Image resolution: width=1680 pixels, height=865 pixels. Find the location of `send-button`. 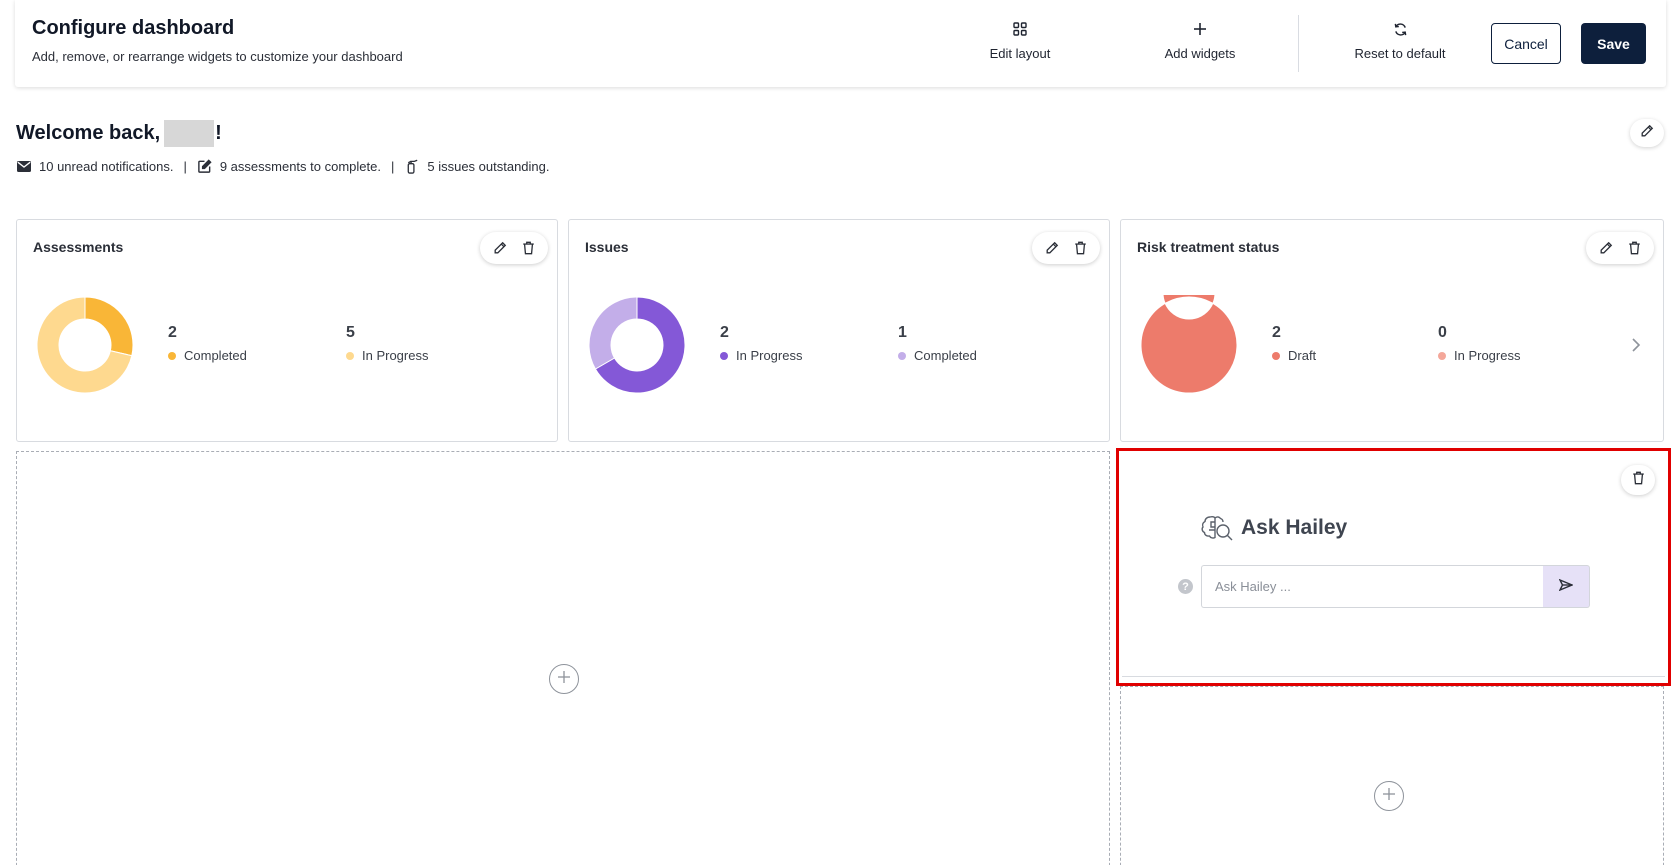

send-button is located at coordinates (1566, 586).